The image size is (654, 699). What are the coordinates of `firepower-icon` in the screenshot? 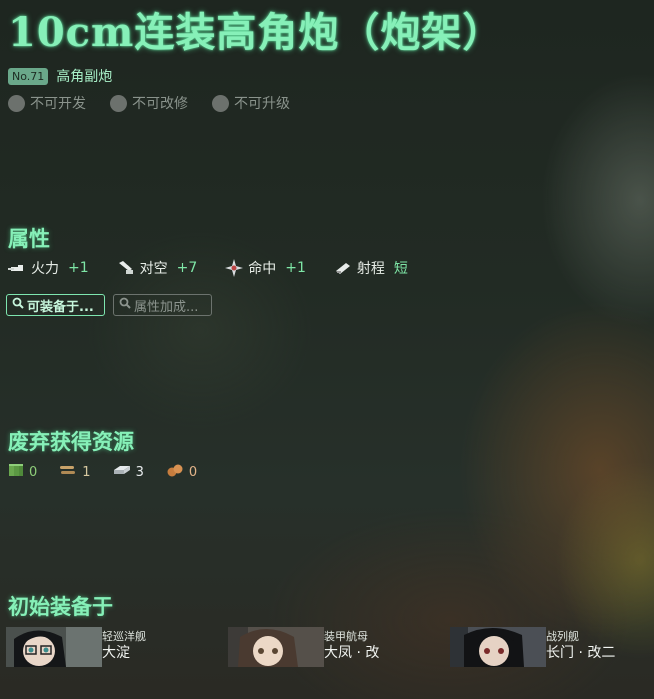 It's located at (17, 268).